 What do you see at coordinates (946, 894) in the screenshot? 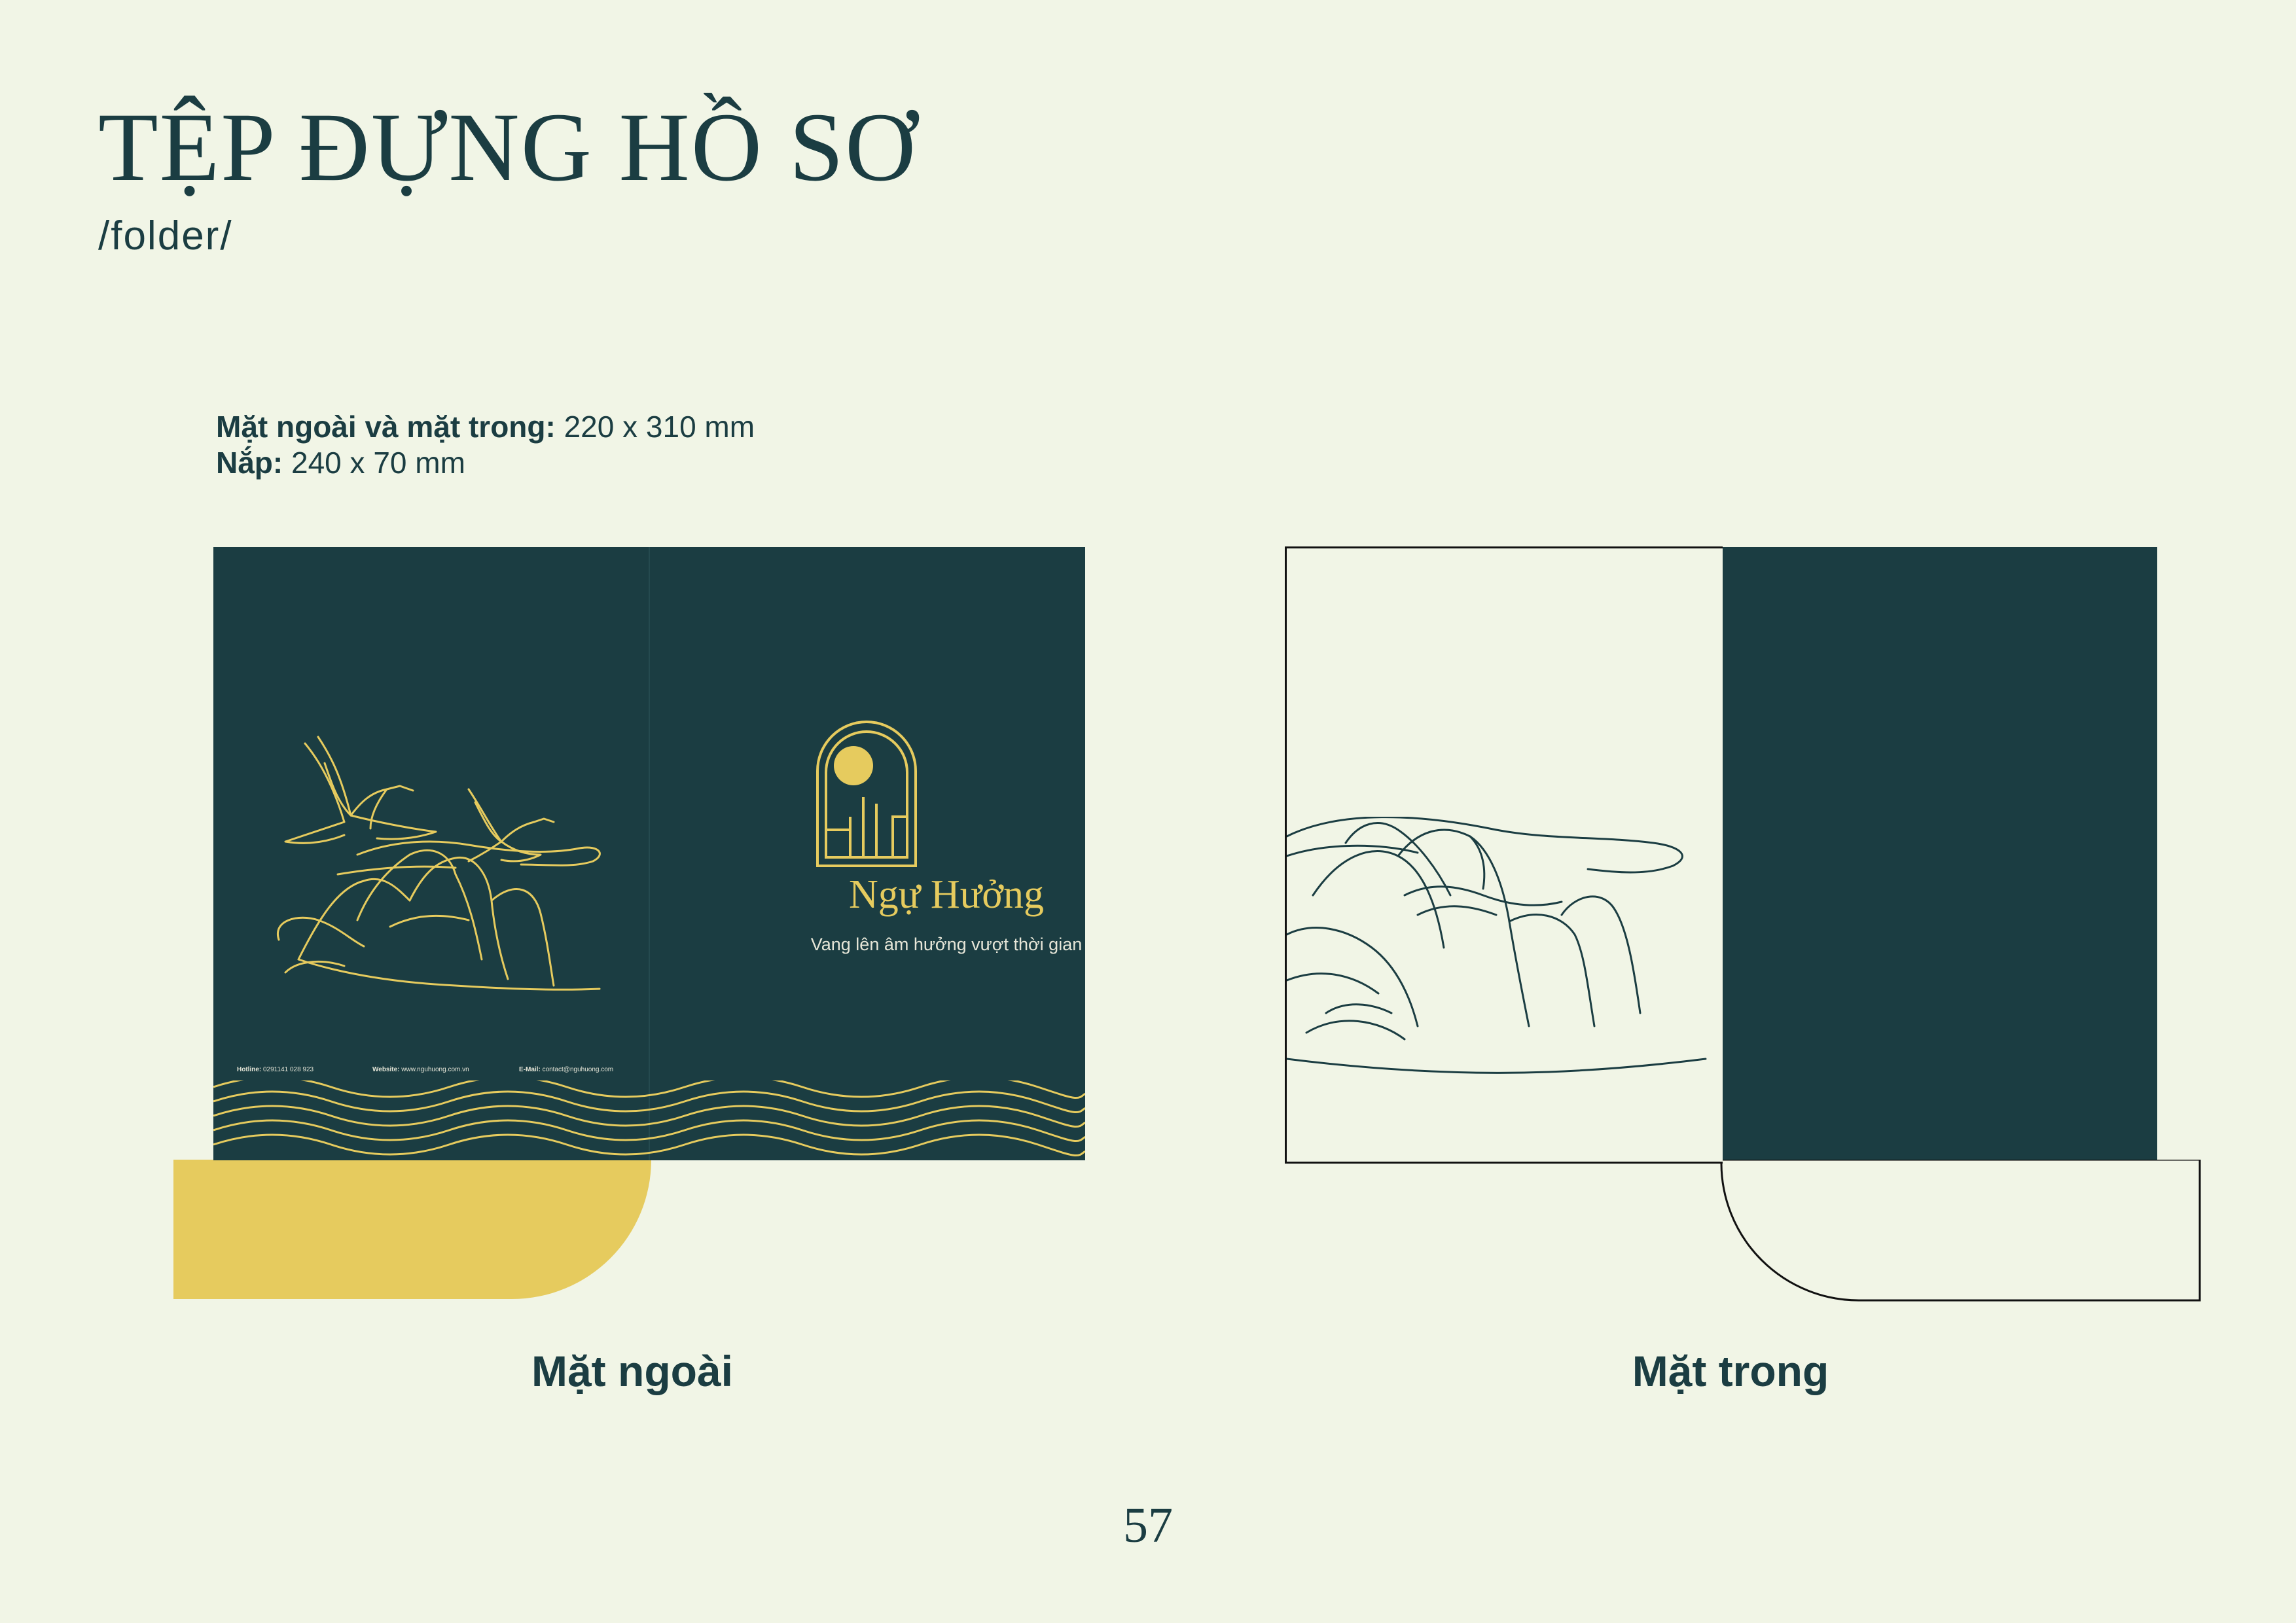
I see `brand-name: Ngự Hưởng` at bounding box center [946, 894].